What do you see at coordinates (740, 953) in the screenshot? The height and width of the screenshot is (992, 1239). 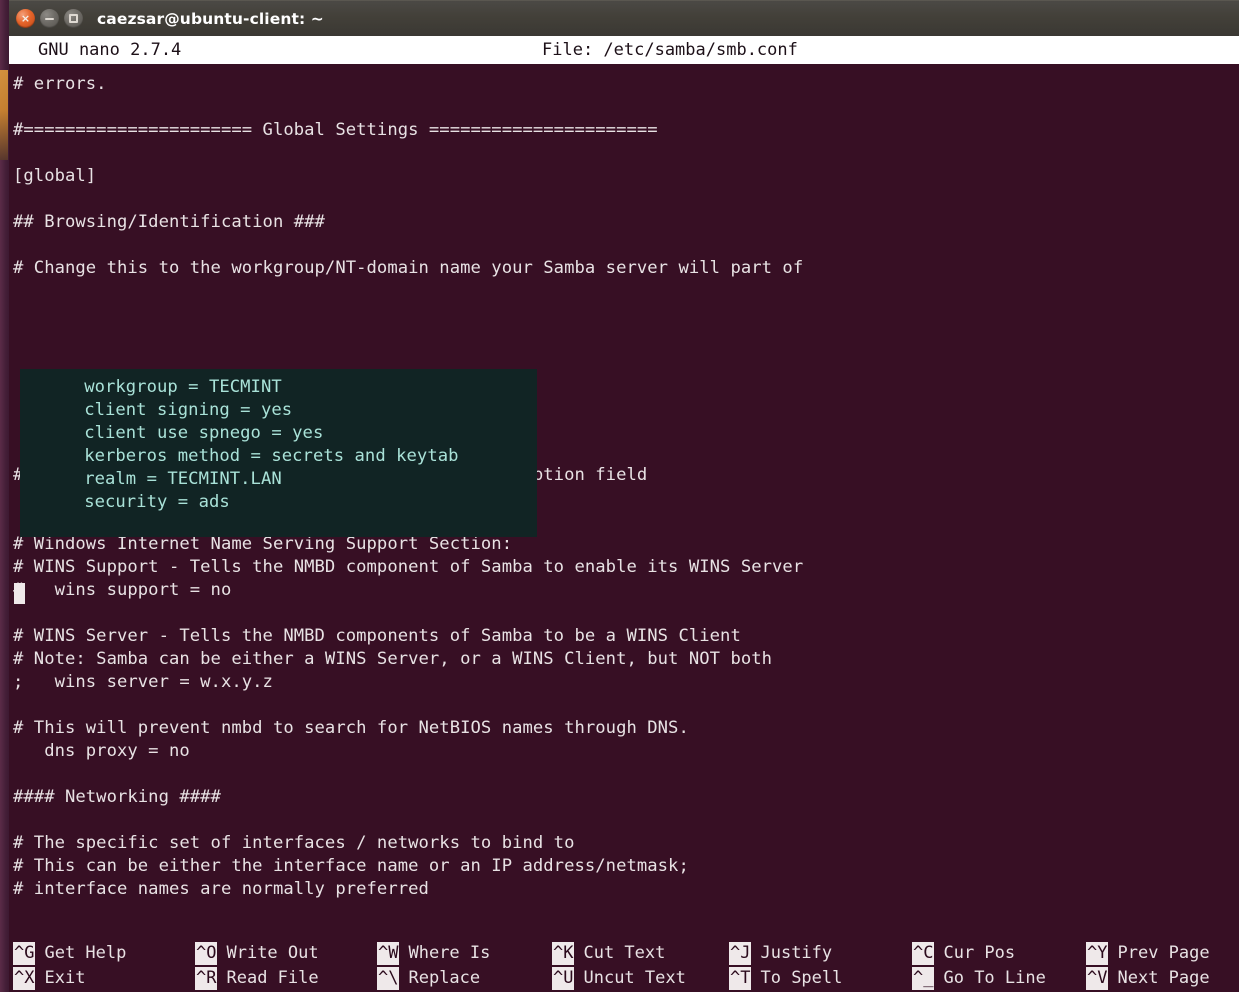 I see `shortcut-key: ^J` at bounding box center [740, 953].